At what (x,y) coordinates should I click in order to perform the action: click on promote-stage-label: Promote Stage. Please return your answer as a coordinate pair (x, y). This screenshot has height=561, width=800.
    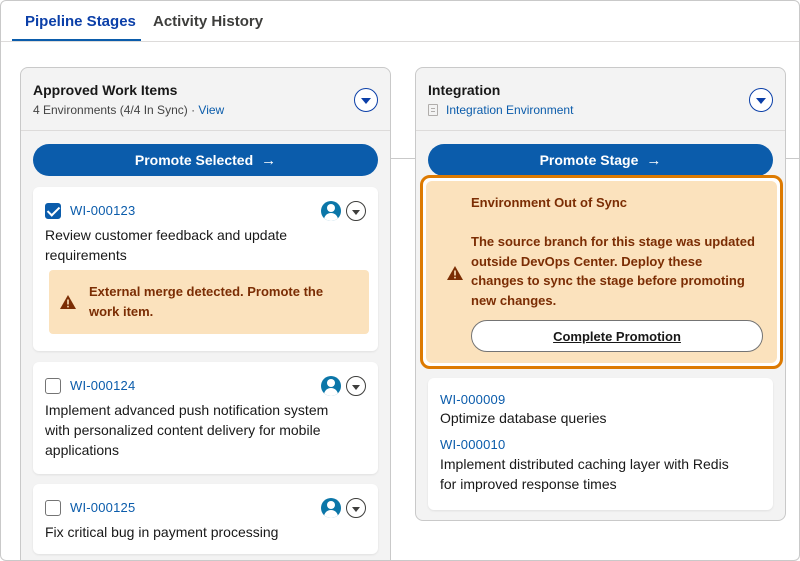
    Looking at the image, I should click on (589, 160).